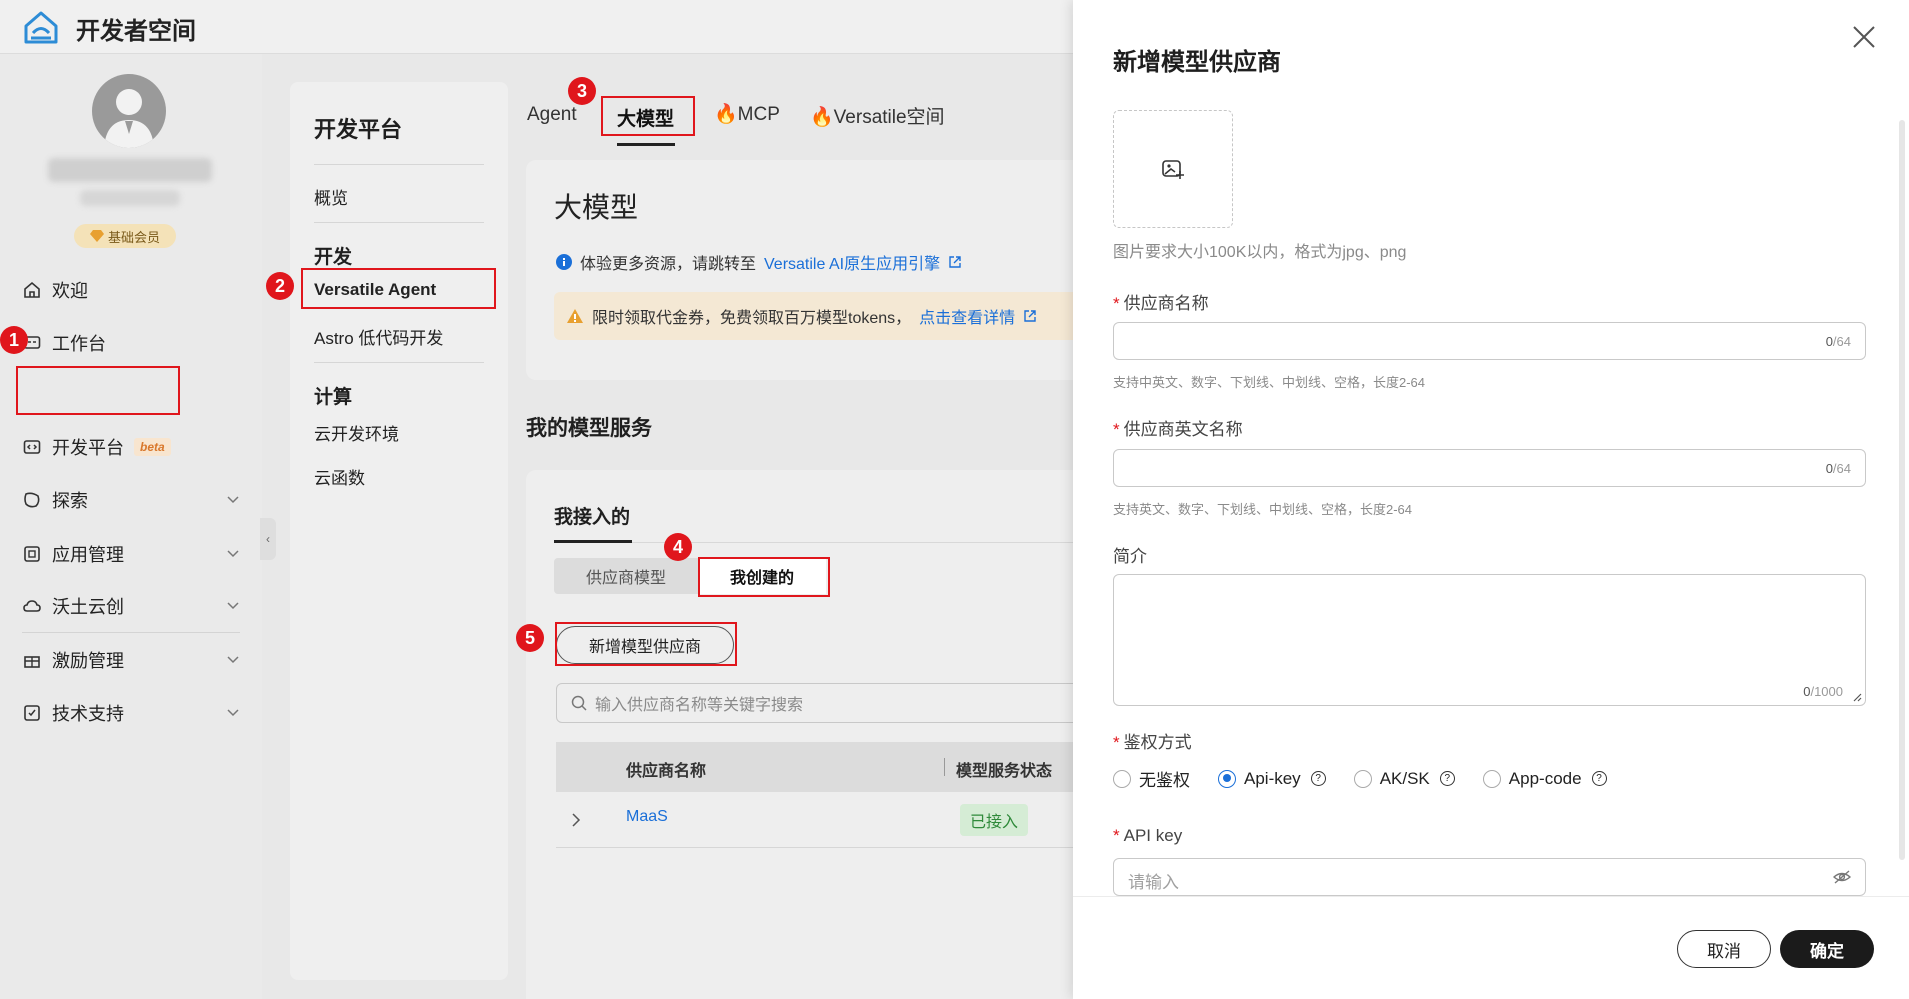  Describe the element at coordinates (1152, 742) in the screenshot. I see `auth-method-label: * 鉴权方式` at that location.